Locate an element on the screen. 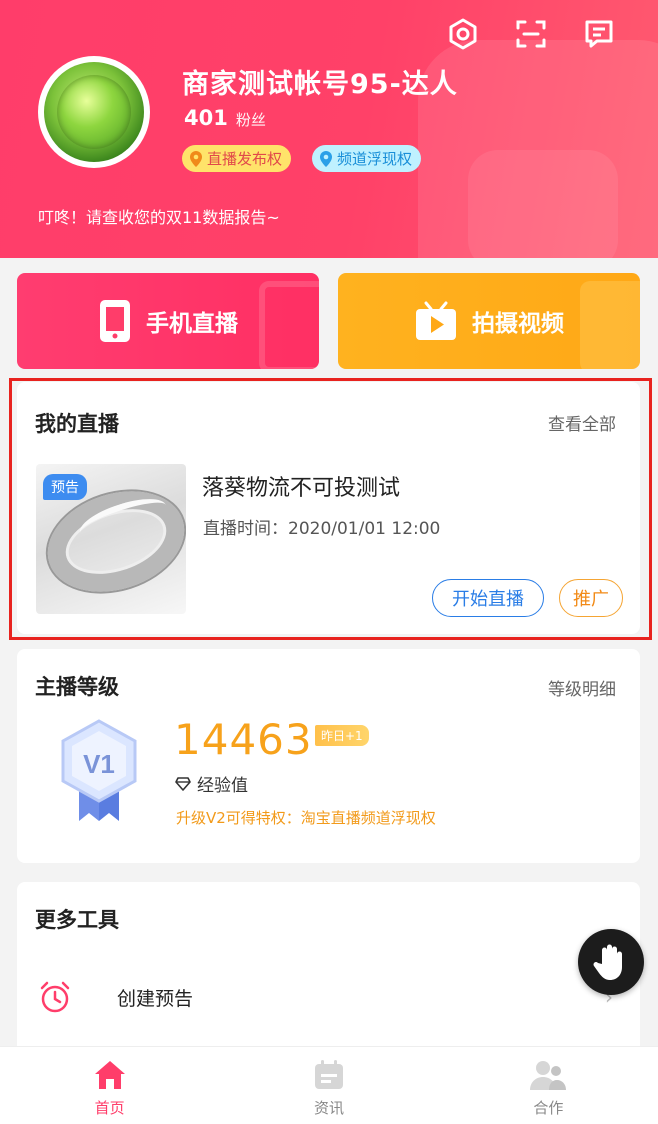 This screenshot has width=658, height=1124. live-time: 直播时间：2020/01/01 12:00 is located at coordinates (321, 526).